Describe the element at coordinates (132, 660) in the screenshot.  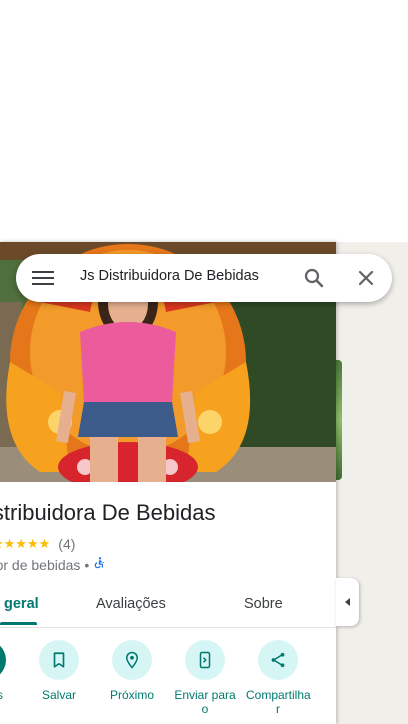
I see `nearby-icon` at that location.